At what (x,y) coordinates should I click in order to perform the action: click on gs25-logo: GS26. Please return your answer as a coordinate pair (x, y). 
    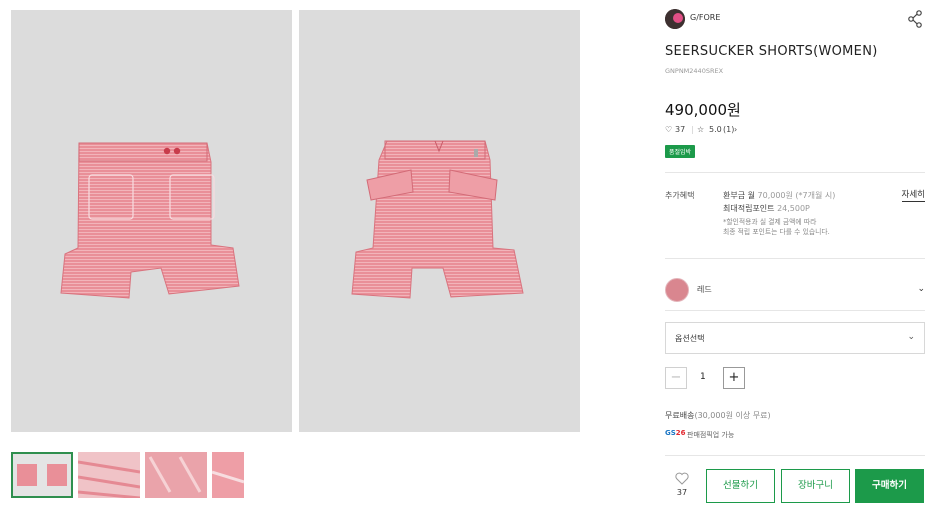
    Looking at the image, I should click on (675, 433).